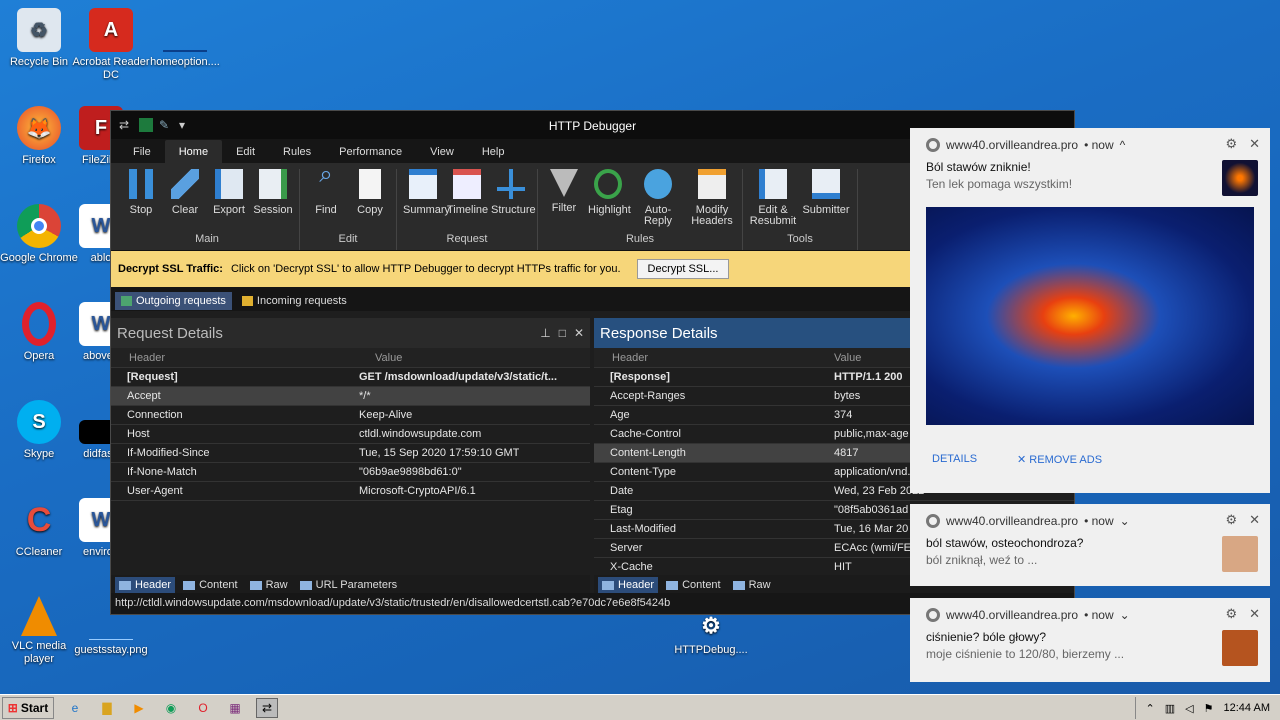  I want to click on edit-resubmit-button: Edit & Resubmit, so click(773, 201).